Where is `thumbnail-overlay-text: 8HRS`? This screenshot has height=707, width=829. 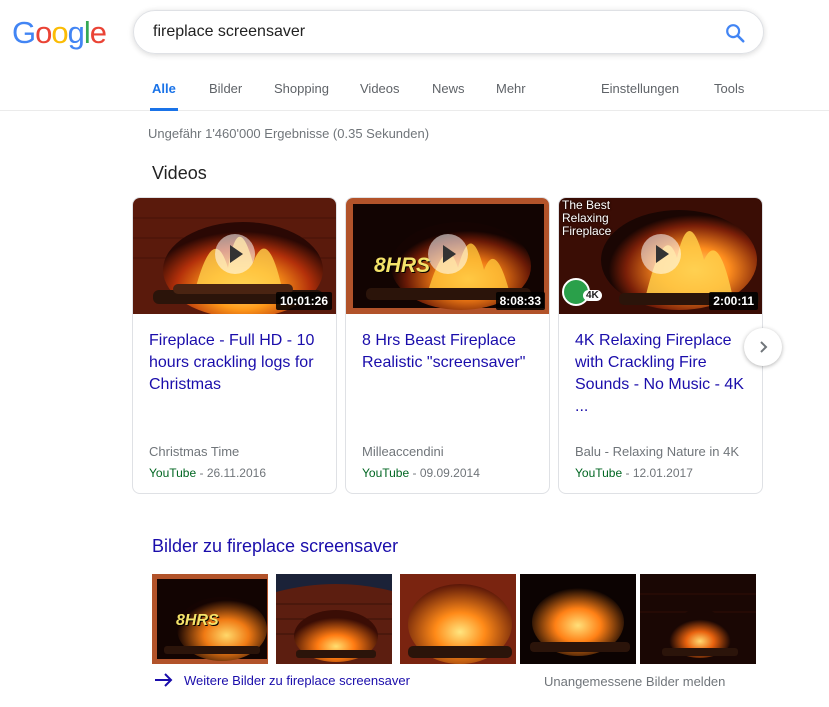 thumbnail-overlay-text: 8HRS is located at coordinates (402, 265).